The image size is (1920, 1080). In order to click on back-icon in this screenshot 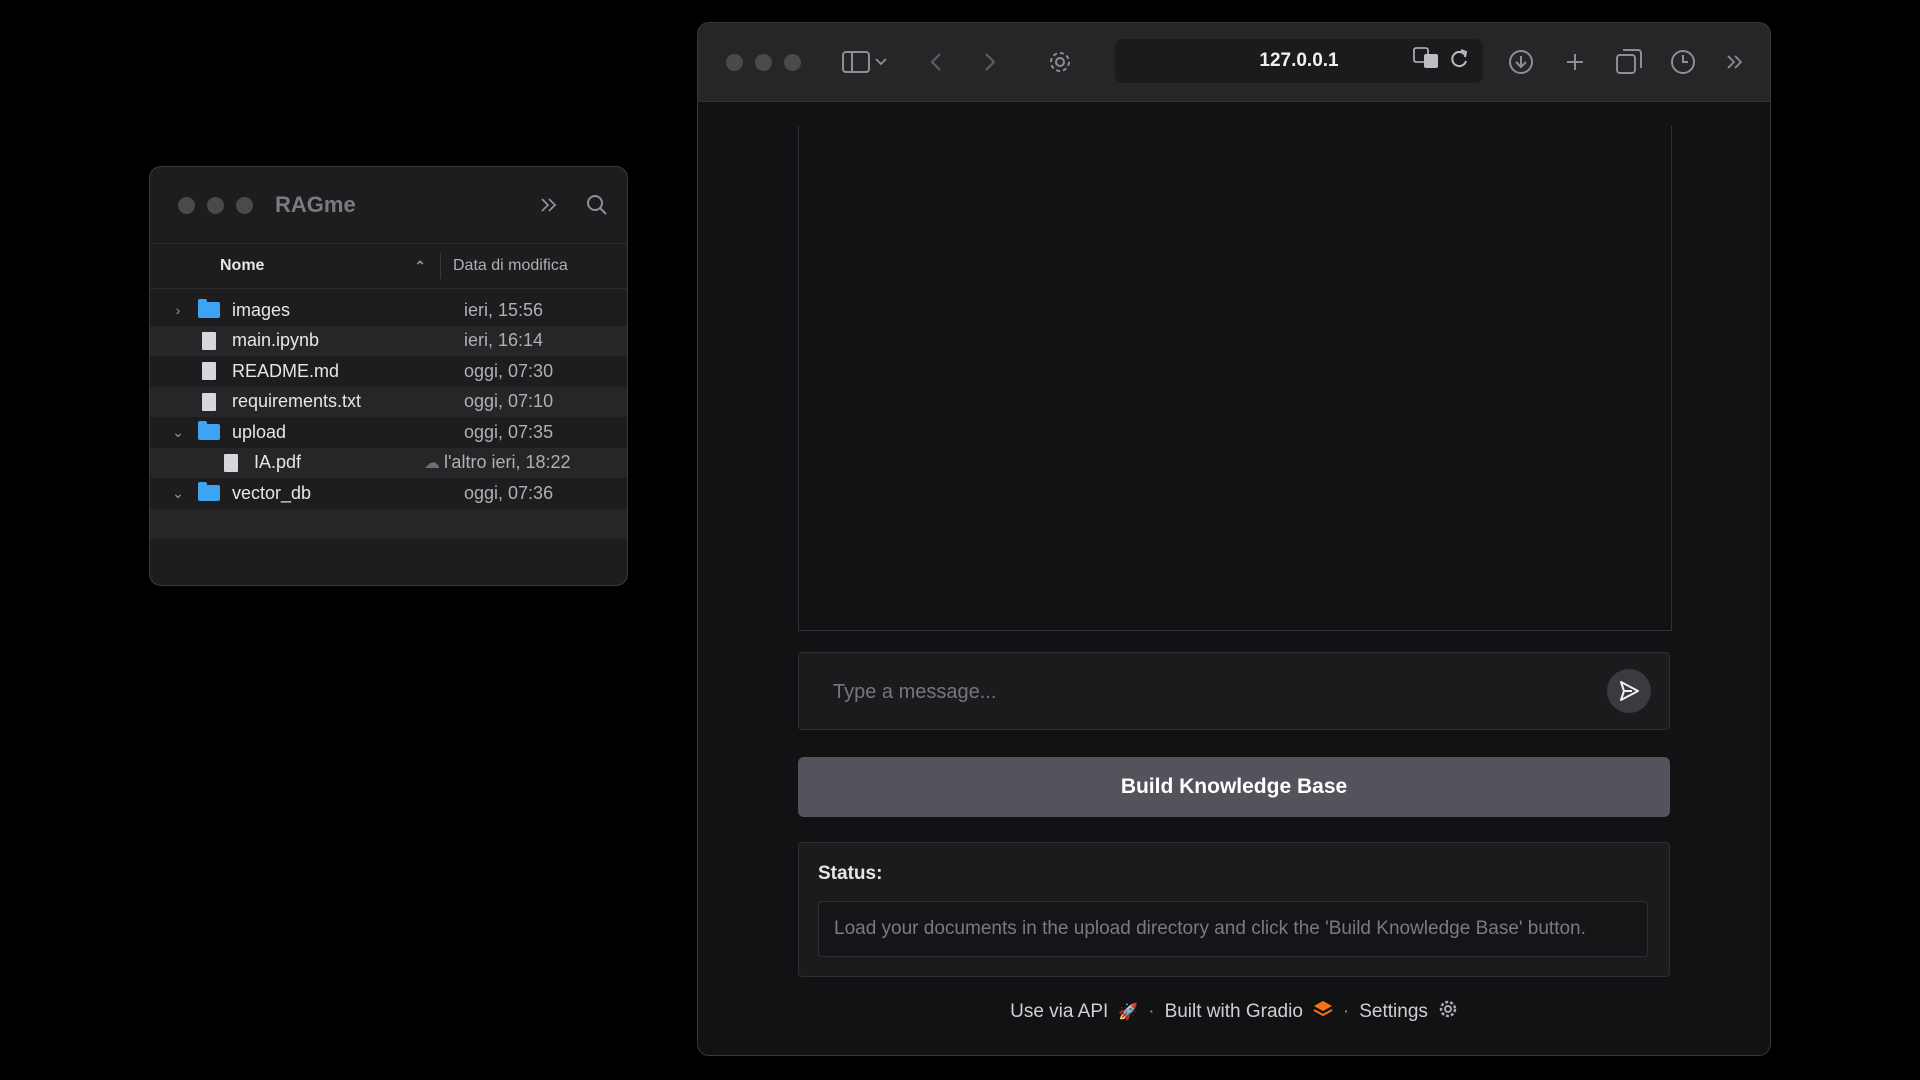, I will do `click(936, 62)`.